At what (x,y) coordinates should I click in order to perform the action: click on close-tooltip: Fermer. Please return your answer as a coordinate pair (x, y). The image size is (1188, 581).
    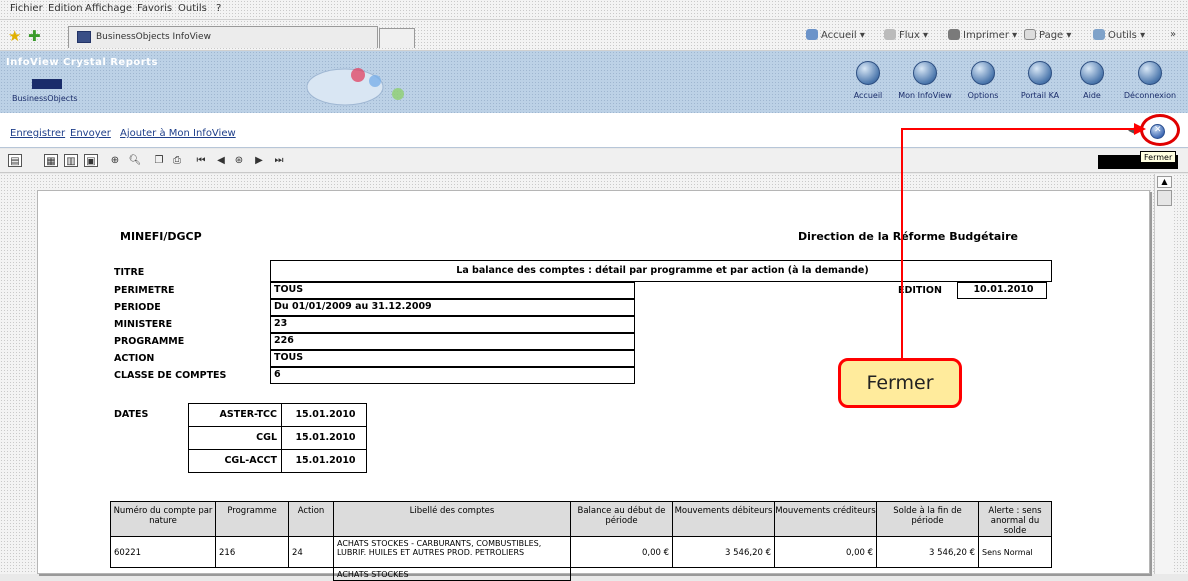
    Looking at the image, I should click on (1158, 157).